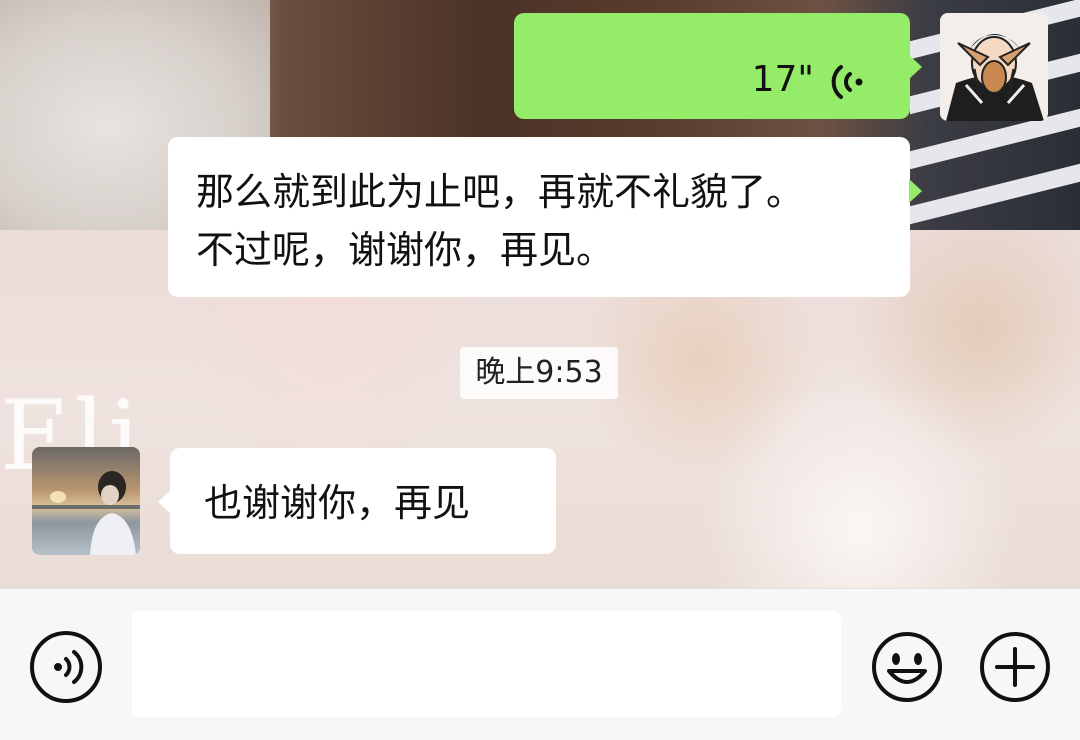 This screenshot has width=1080, height=740. I want to click on voice-message-bubble: 17", so click(718, 66).